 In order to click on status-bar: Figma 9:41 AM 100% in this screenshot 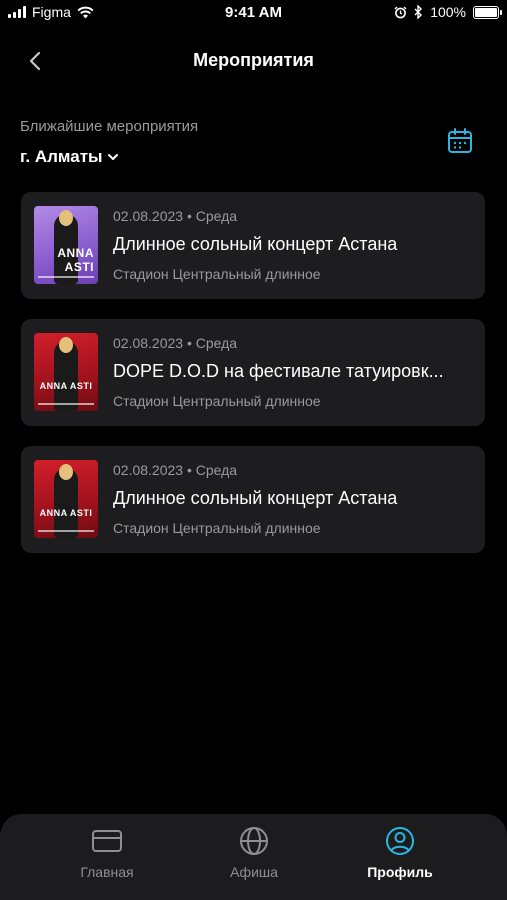, I will do `click(253, 13)`.